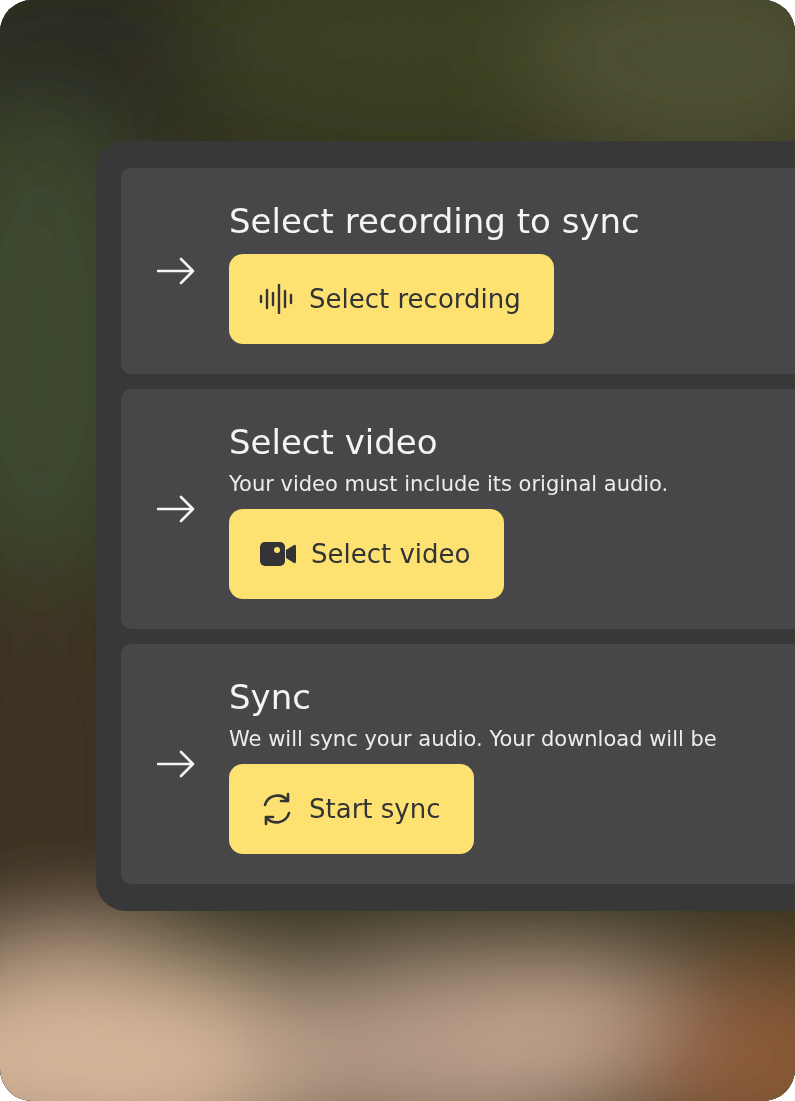 The image size is (795, 1101). I want to click on step-button: Select video, so click(366, 554).